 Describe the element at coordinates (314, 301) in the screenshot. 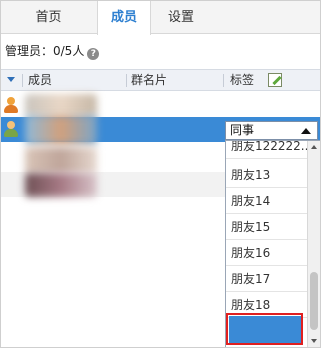

I see `scrollbar-thumb` at that location.